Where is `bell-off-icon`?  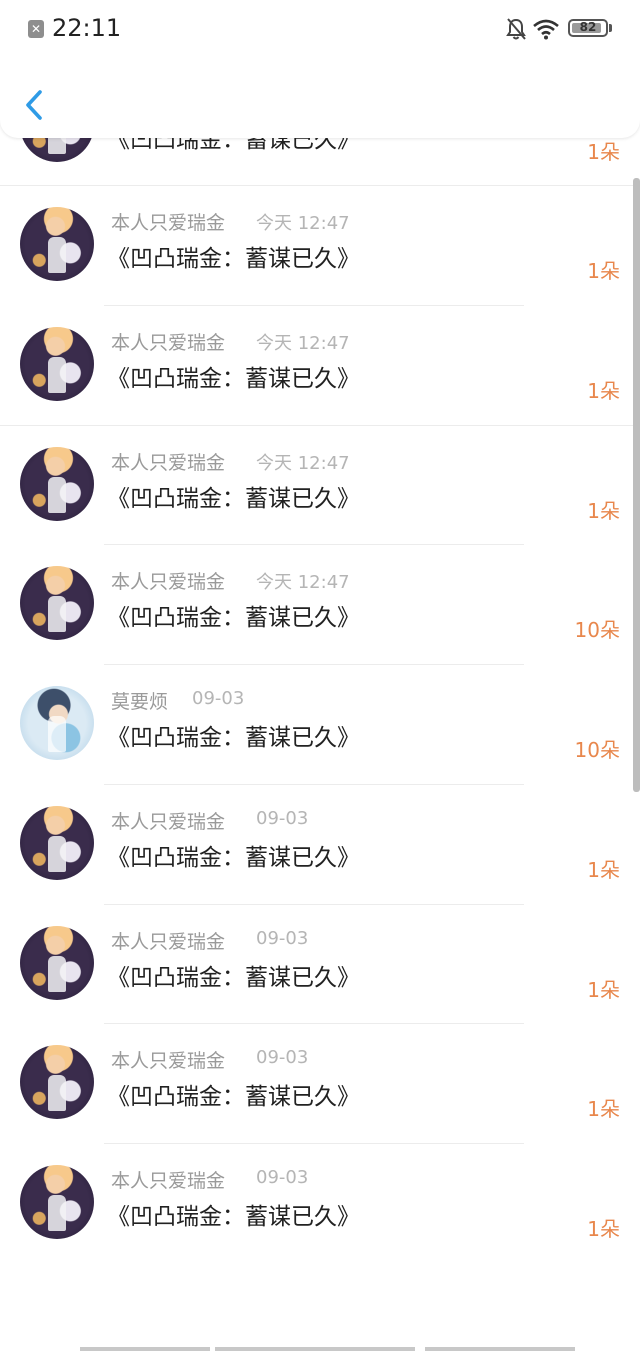 bell-off-icon is located at coordinates (516, 29).